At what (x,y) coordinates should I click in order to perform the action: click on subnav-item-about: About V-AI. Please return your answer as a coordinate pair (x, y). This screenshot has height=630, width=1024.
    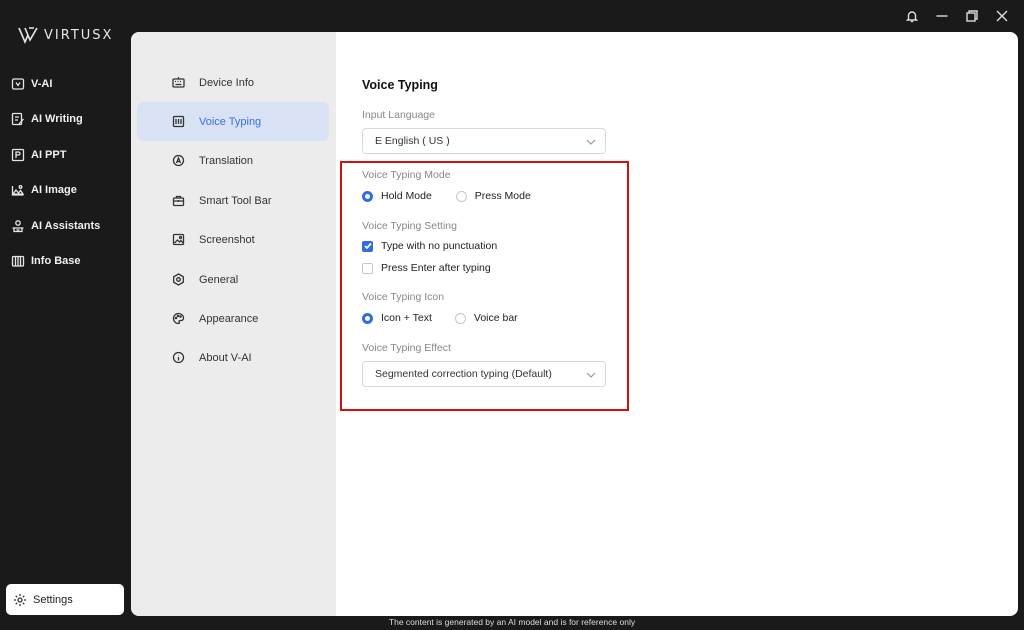
    Looking at the image, I should click on (233, 357).